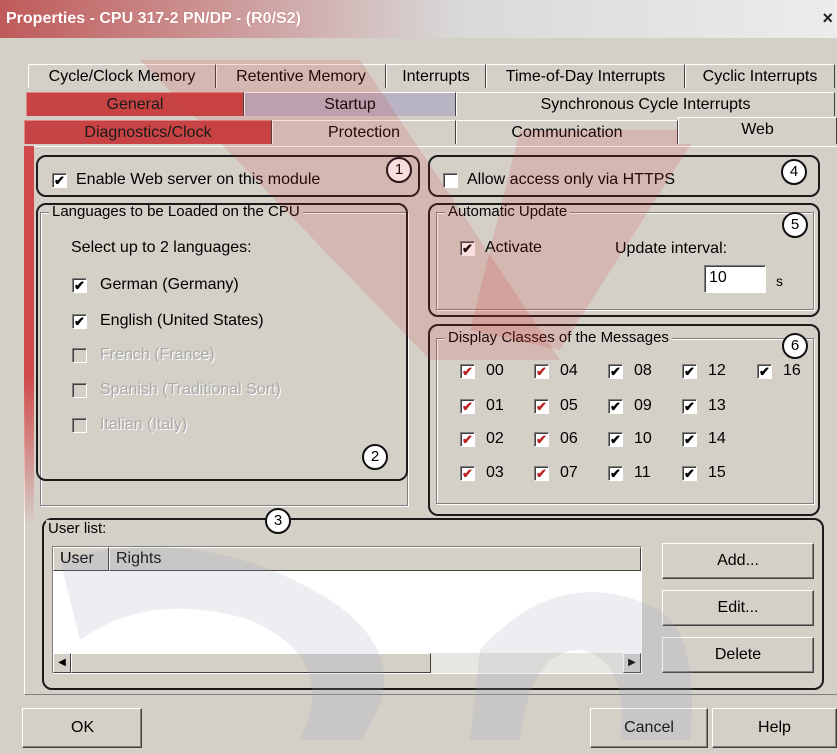  Describe the element at coordinates (495, 370) in the screenshot. I see `message-class-label: 00` at that location.